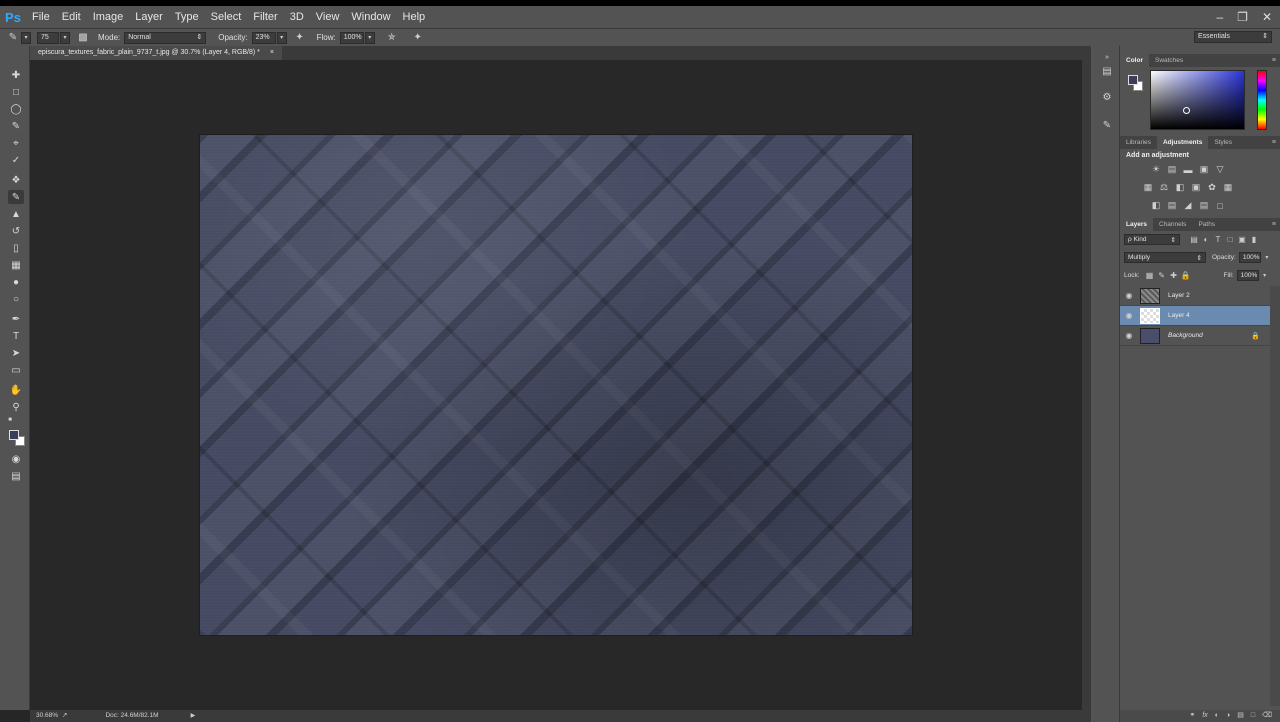 This screenshot has width=1280, height=722. Describe the element at coordinates (10, 420) in the screenshot. I see `default-colors-icon: ■` at that location.